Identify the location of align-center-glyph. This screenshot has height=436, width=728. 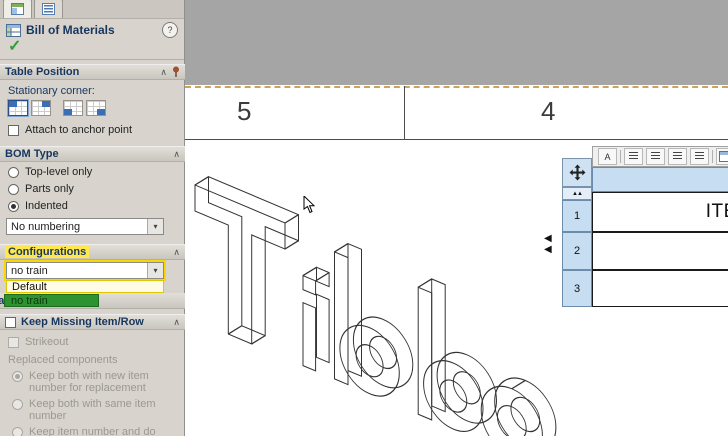
(655, 156).